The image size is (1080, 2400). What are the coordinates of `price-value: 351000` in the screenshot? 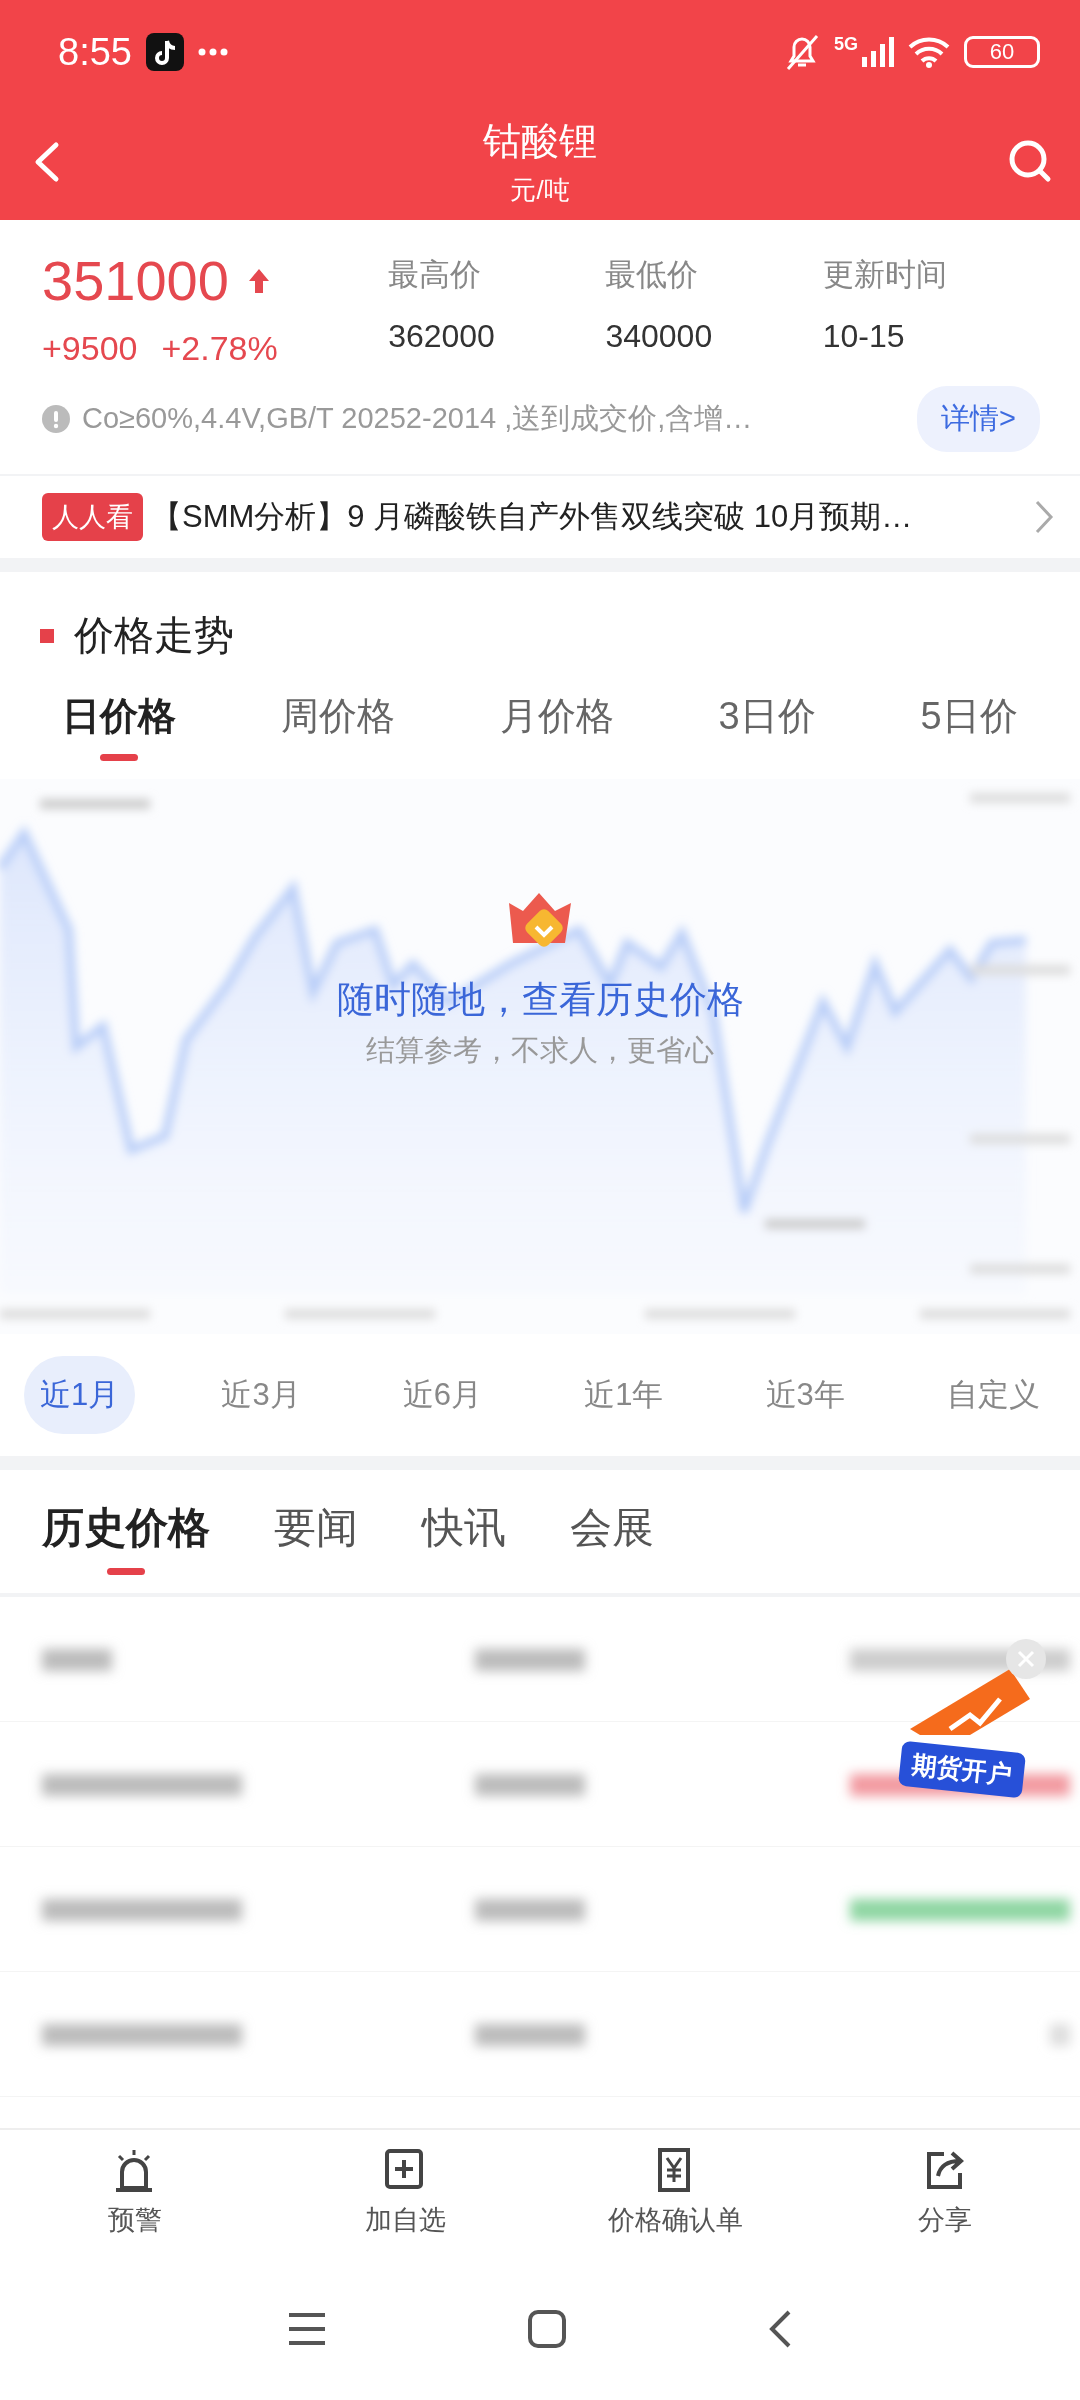 It's located at (135, 280).